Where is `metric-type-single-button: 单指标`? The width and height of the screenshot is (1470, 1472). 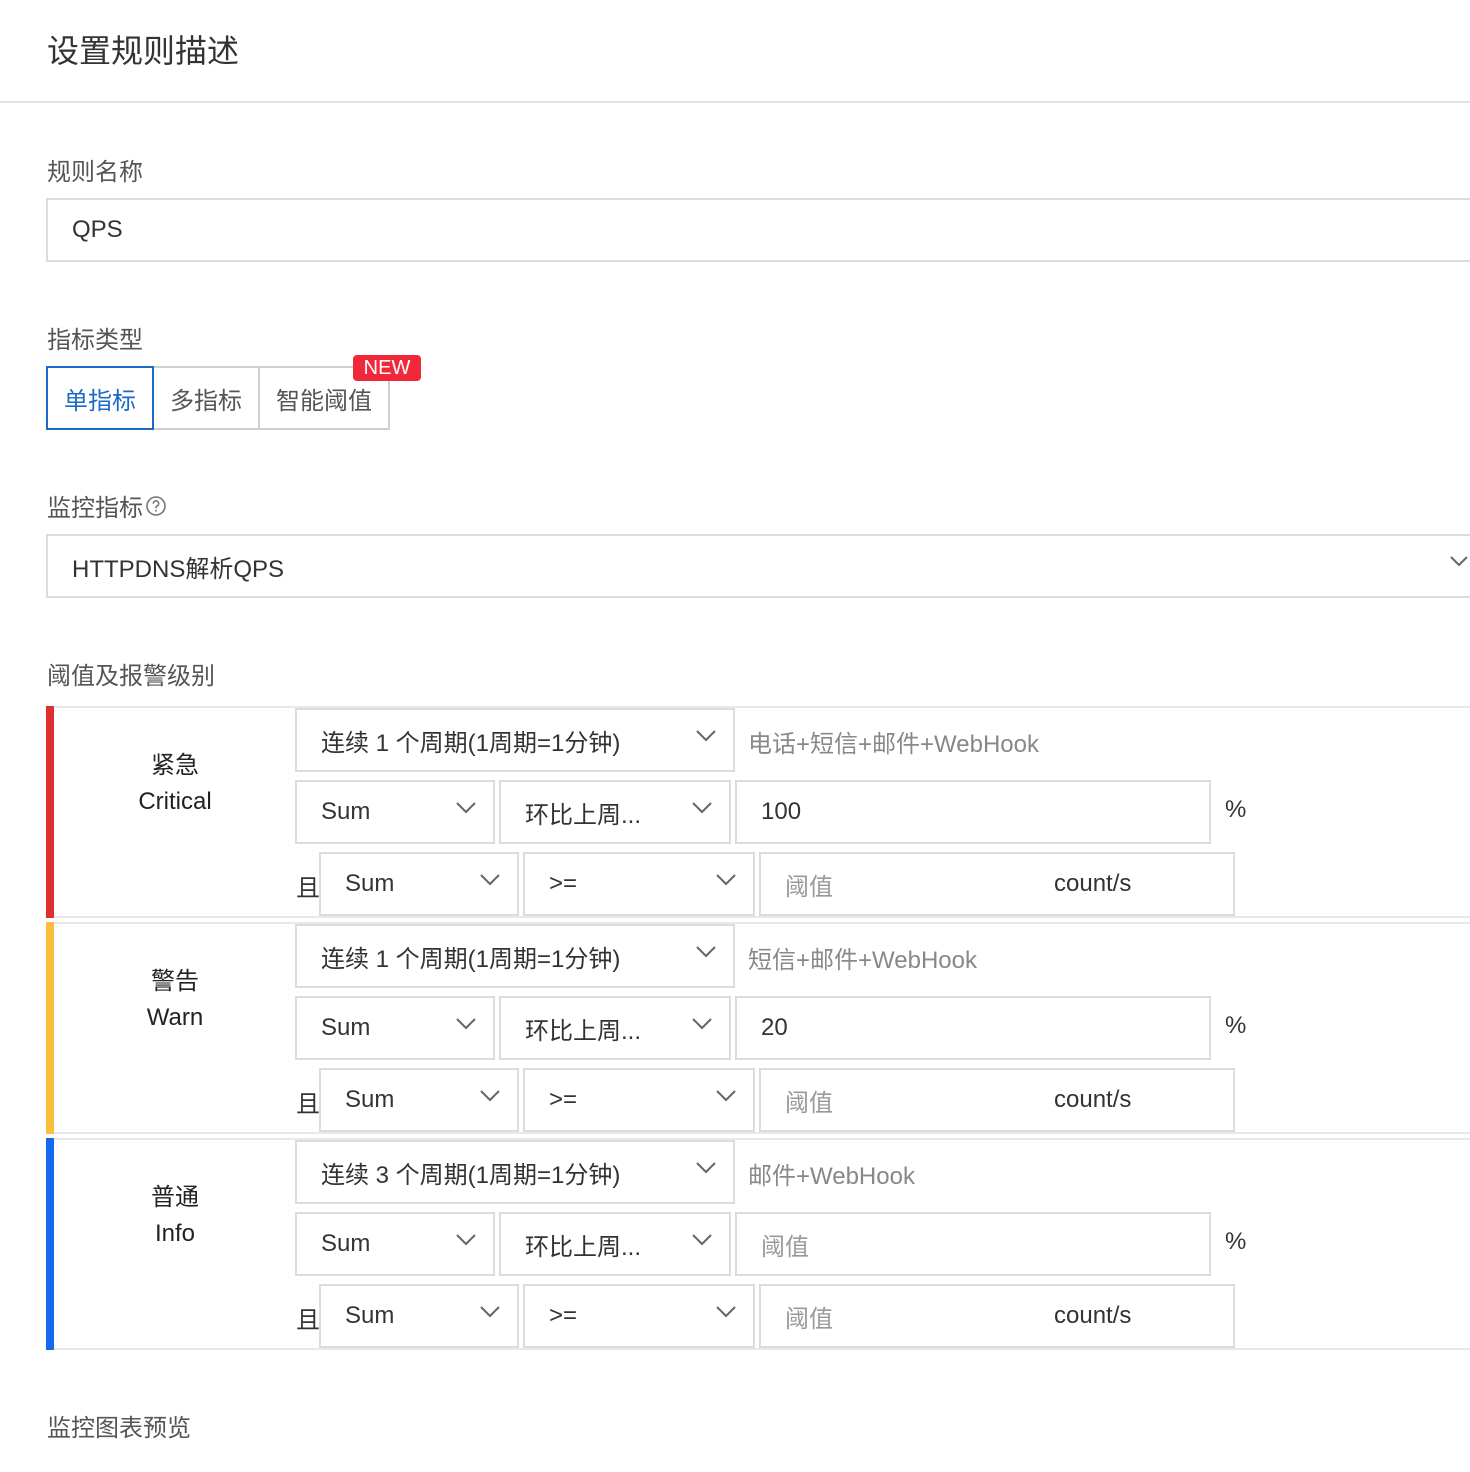 metric-type-single-button: 单指标 is located at coordinates (100, 398).